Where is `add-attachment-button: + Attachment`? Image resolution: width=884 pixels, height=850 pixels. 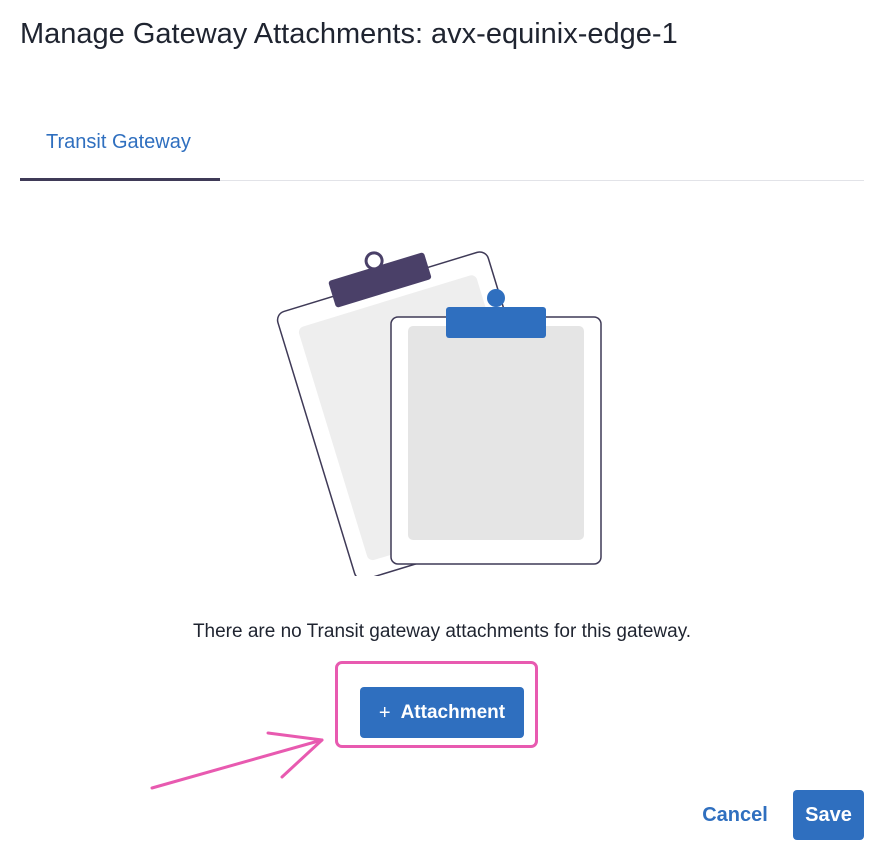 add-attachment-button: + Attachment is located at coordinates (442, 712).